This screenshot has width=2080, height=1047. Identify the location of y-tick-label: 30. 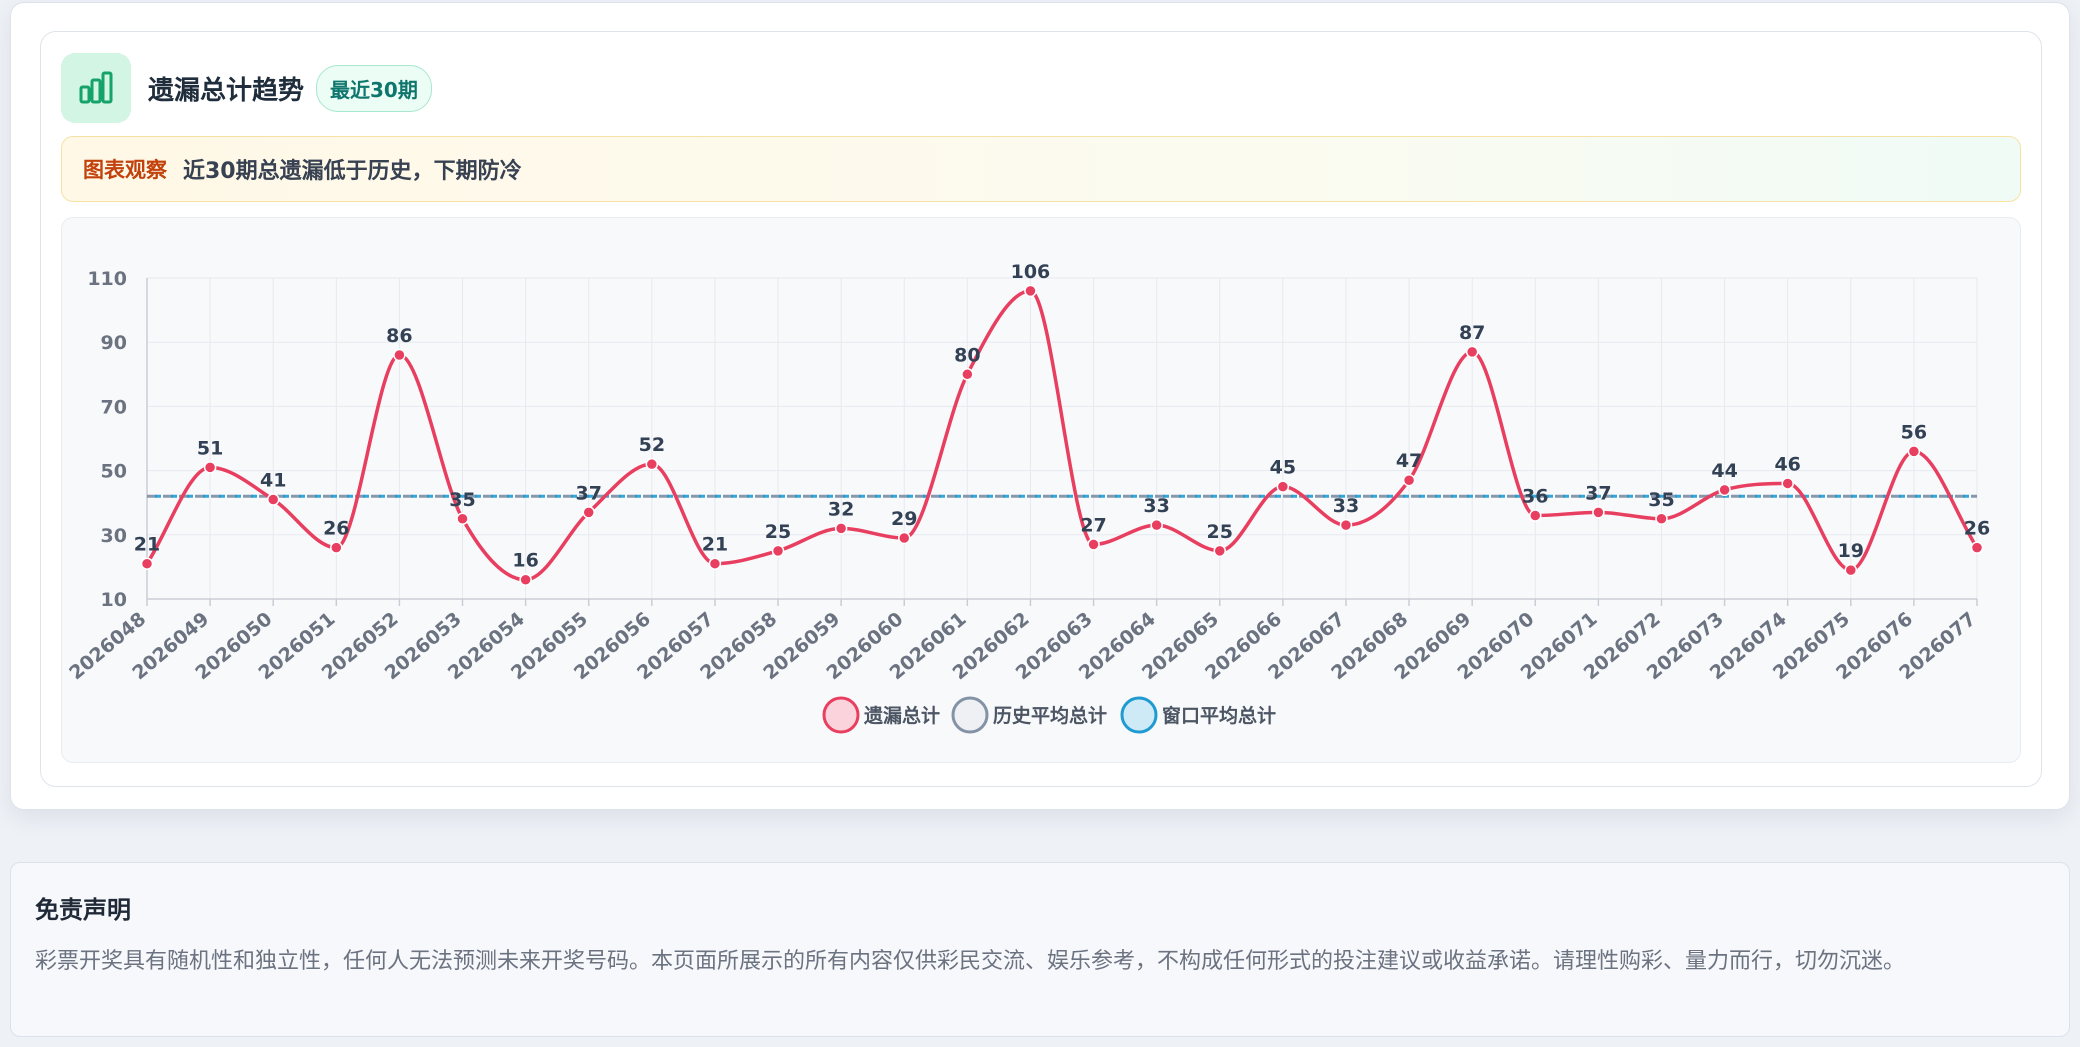
(114, 536).